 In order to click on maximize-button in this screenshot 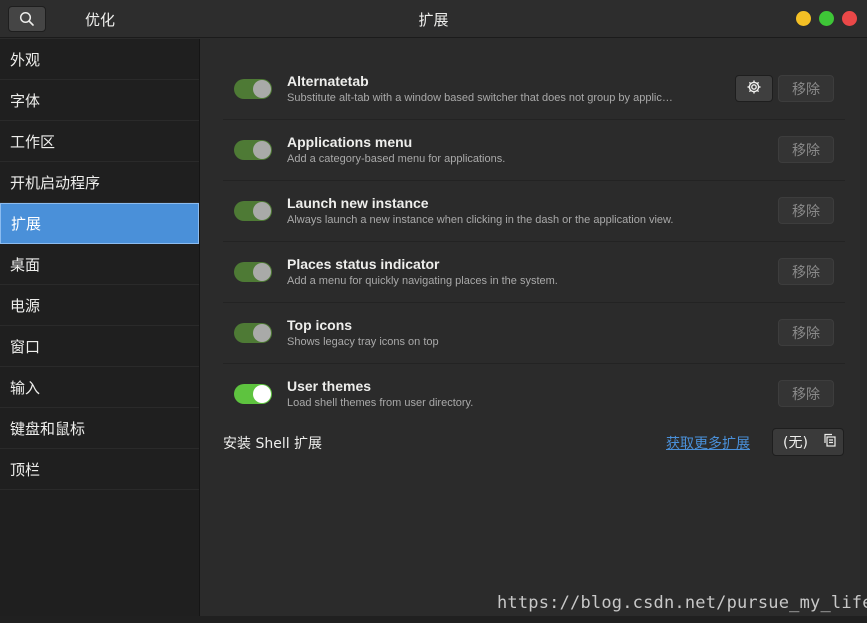, I will do `click(826, 18)`.